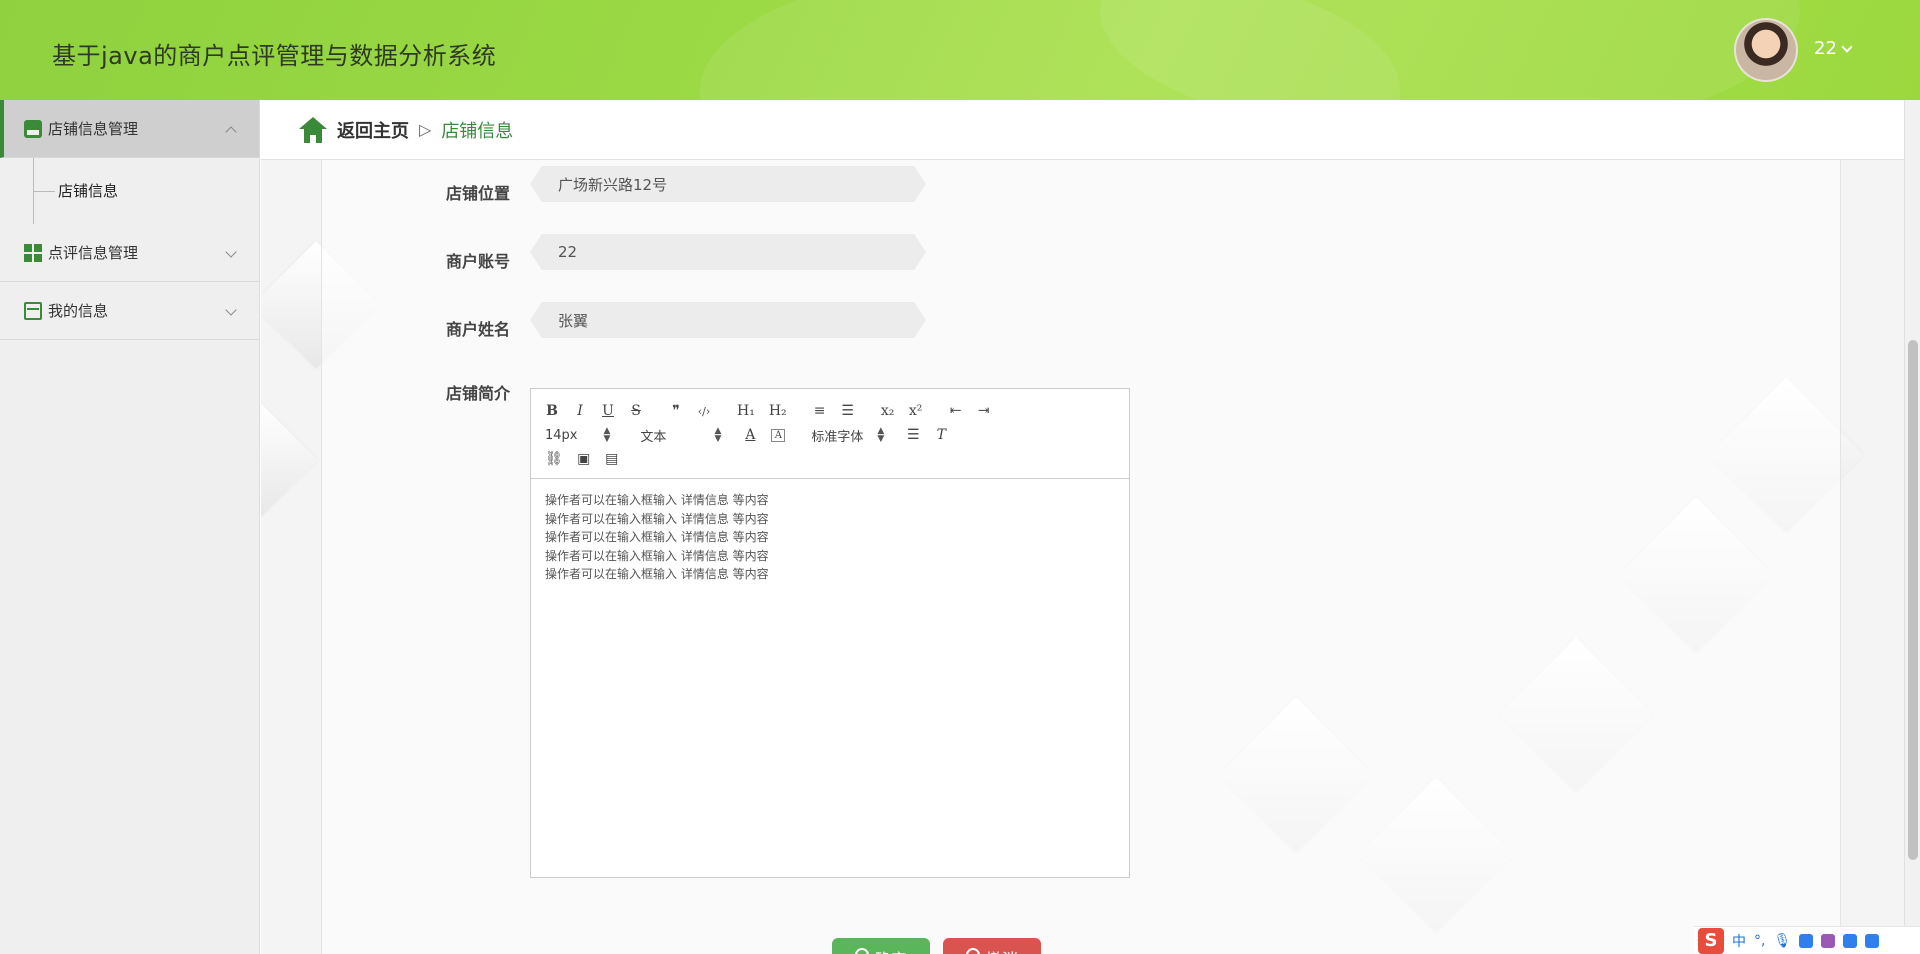 The width and height of the screenshot is (1920, 954). Describe the element at coordinates (129, 311) in the screenshot. I see `sidebar-item-my-info: 我的信息` at that location.